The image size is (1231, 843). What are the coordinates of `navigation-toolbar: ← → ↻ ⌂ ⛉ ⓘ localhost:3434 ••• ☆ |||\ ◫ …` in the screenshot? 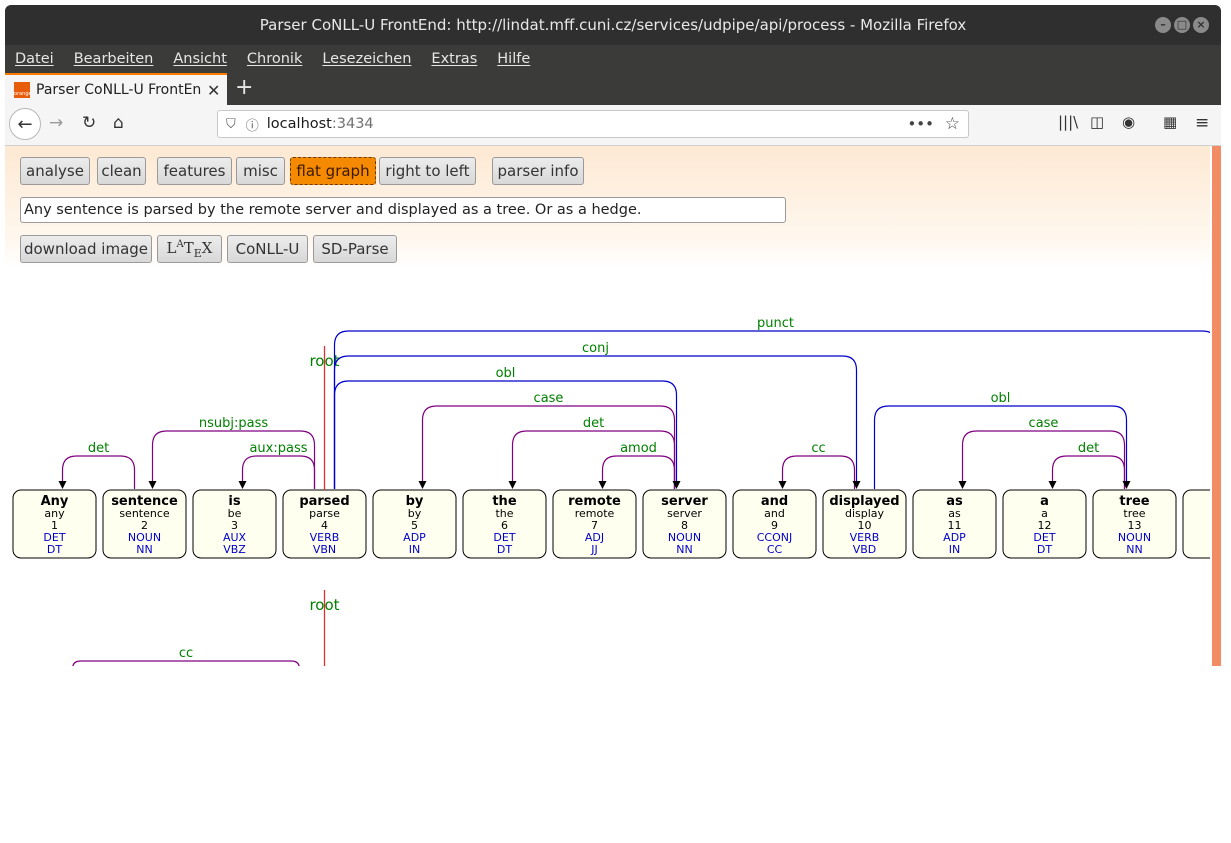 It's located at (613, 125).